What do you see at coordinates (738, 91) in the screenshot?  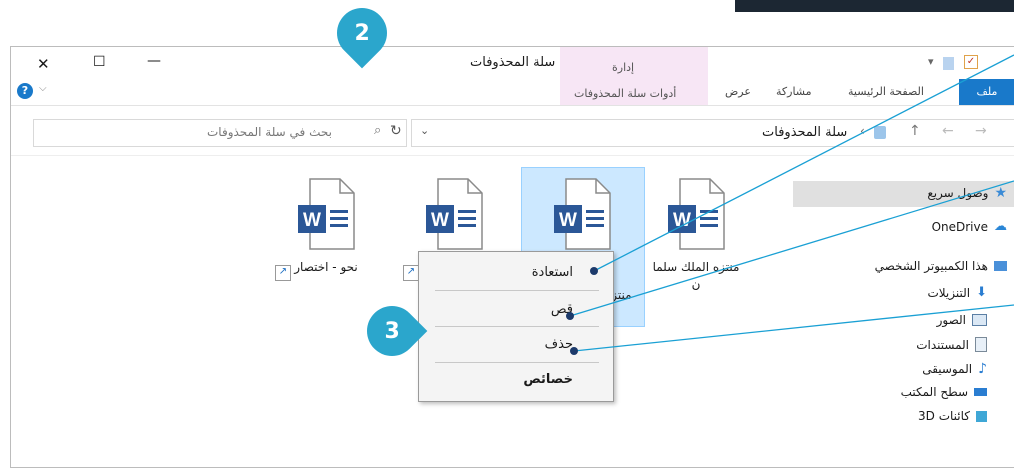 I see `tab-view: عرض` at bounding box center [738, 91].